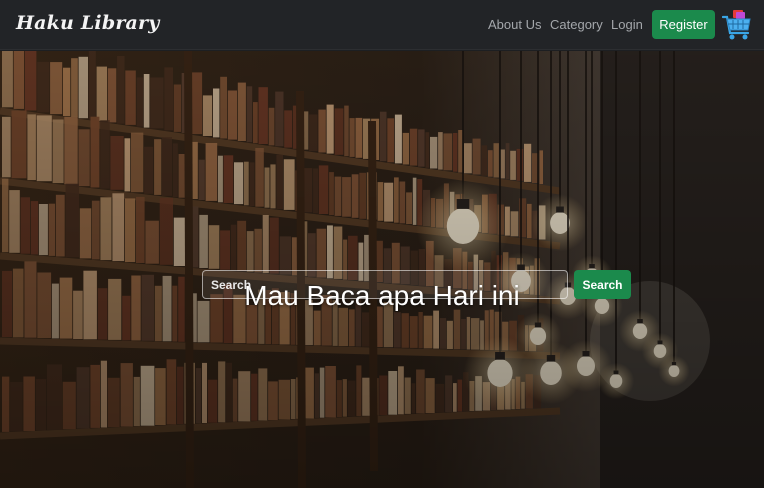 This screenshot has width=764, height=488. I want to click on search-input, so click(385, 284).